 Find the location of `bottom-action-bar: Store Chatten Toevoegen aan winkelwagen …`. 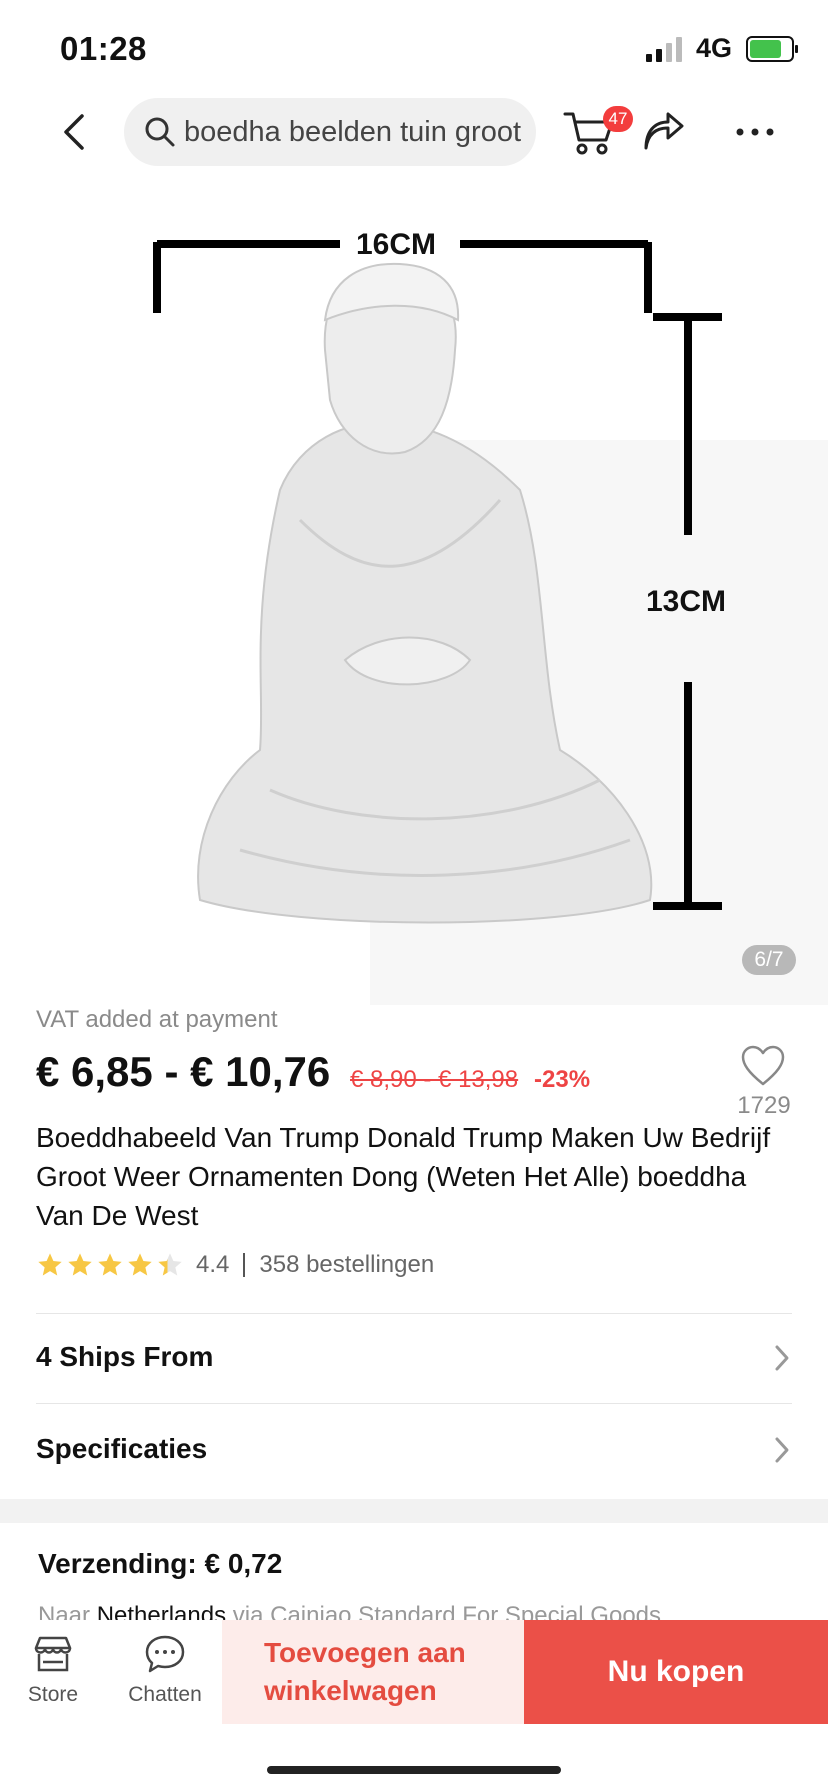

bottom-action-bar: Store Chatten Toevoegen aan winkelwagen … is located at coordinates (414, 1672).